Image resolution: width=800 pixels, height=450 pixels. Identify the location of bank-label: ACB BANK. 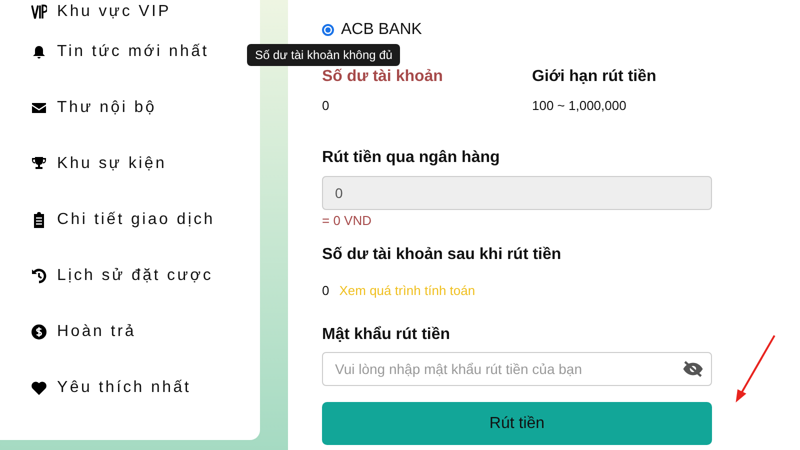
(381, 30).